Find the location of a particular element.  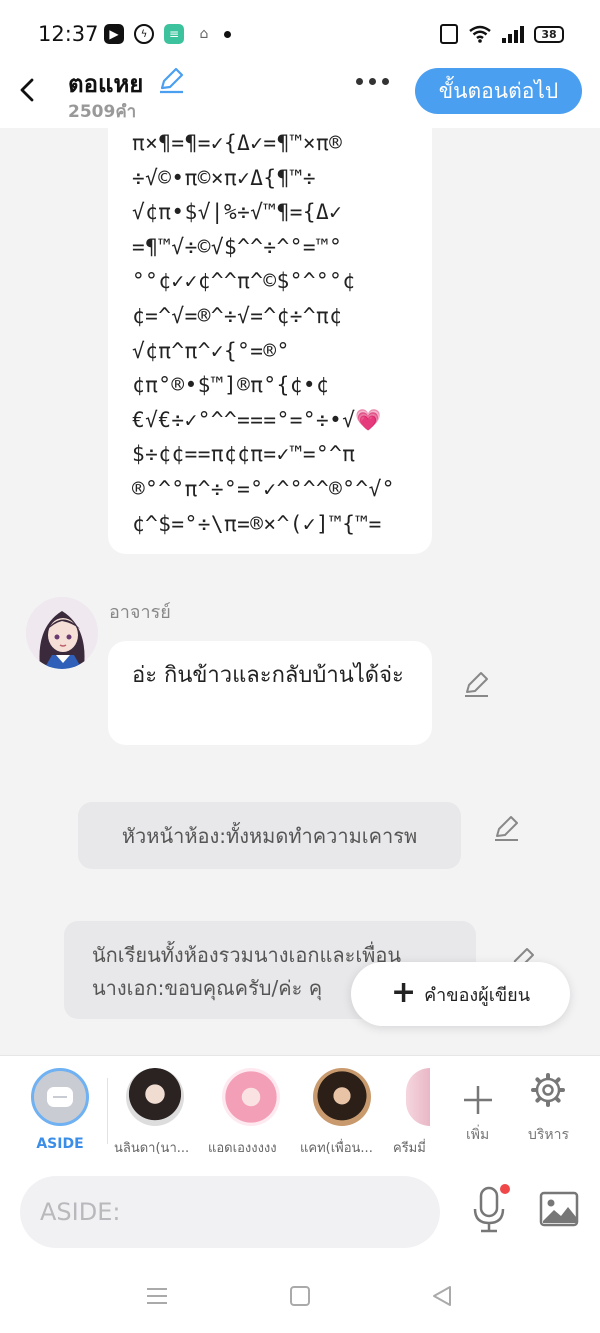

narration-bubble: หัวหน้าห้อง:ทั้งหมดทำความเคารพ is located at coordinates (269, 835).